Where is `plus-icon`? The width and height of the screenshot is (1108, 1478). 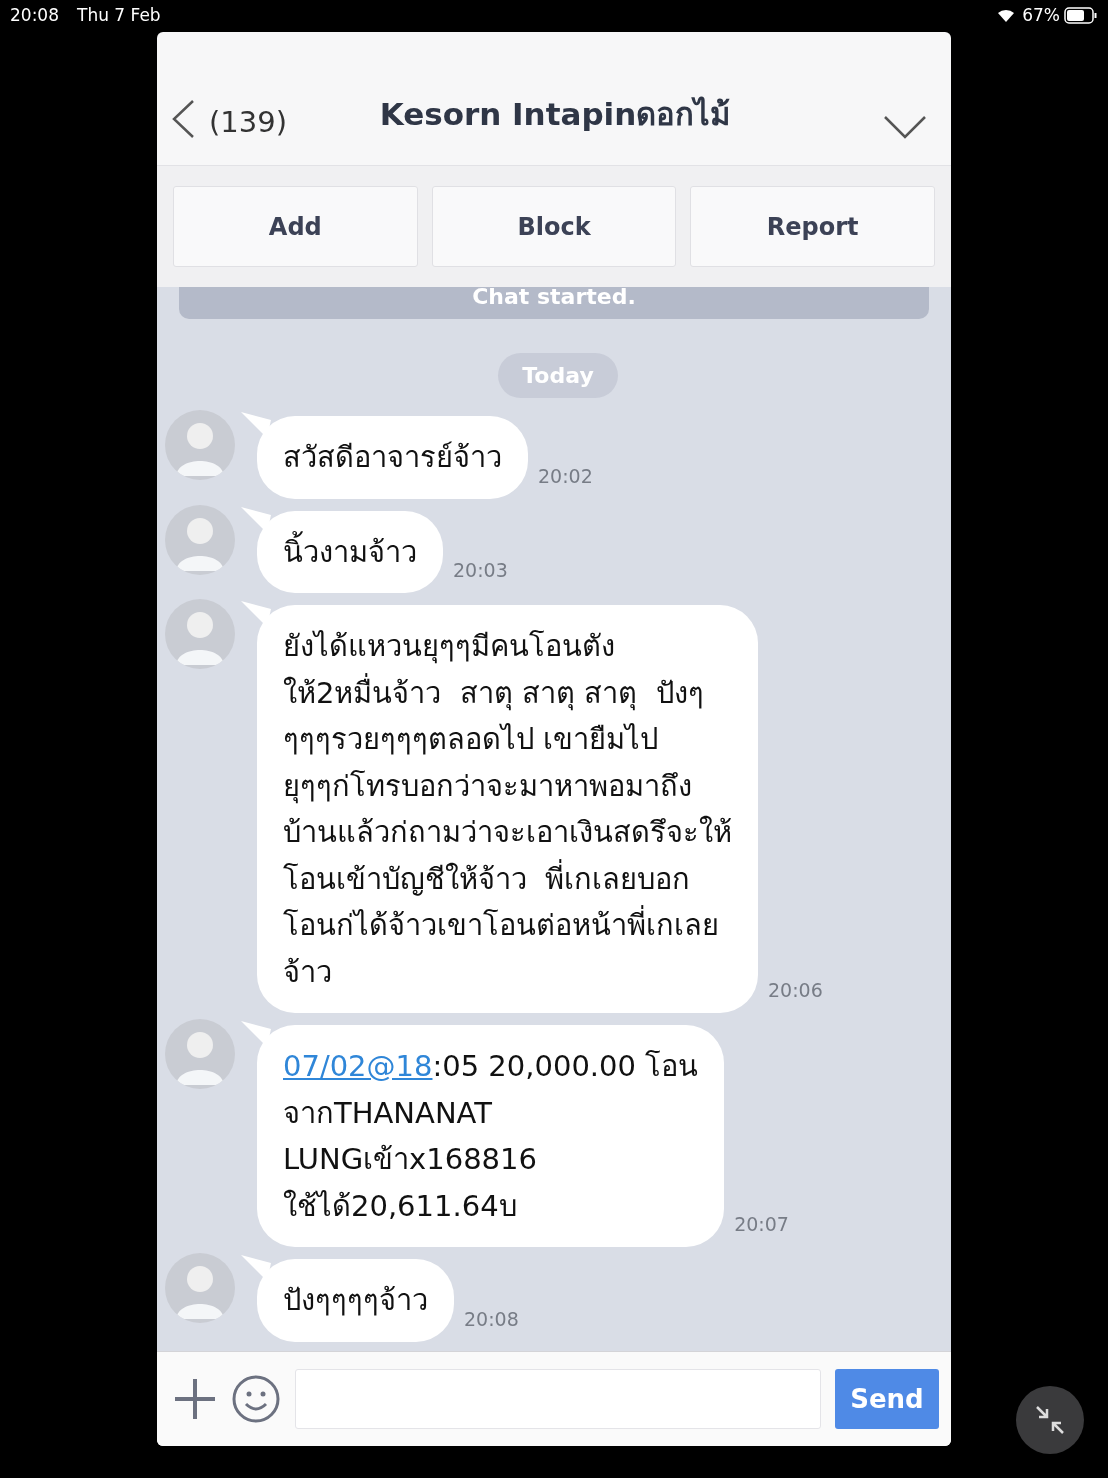 plus-icon is located at coordinates (195, 1399).